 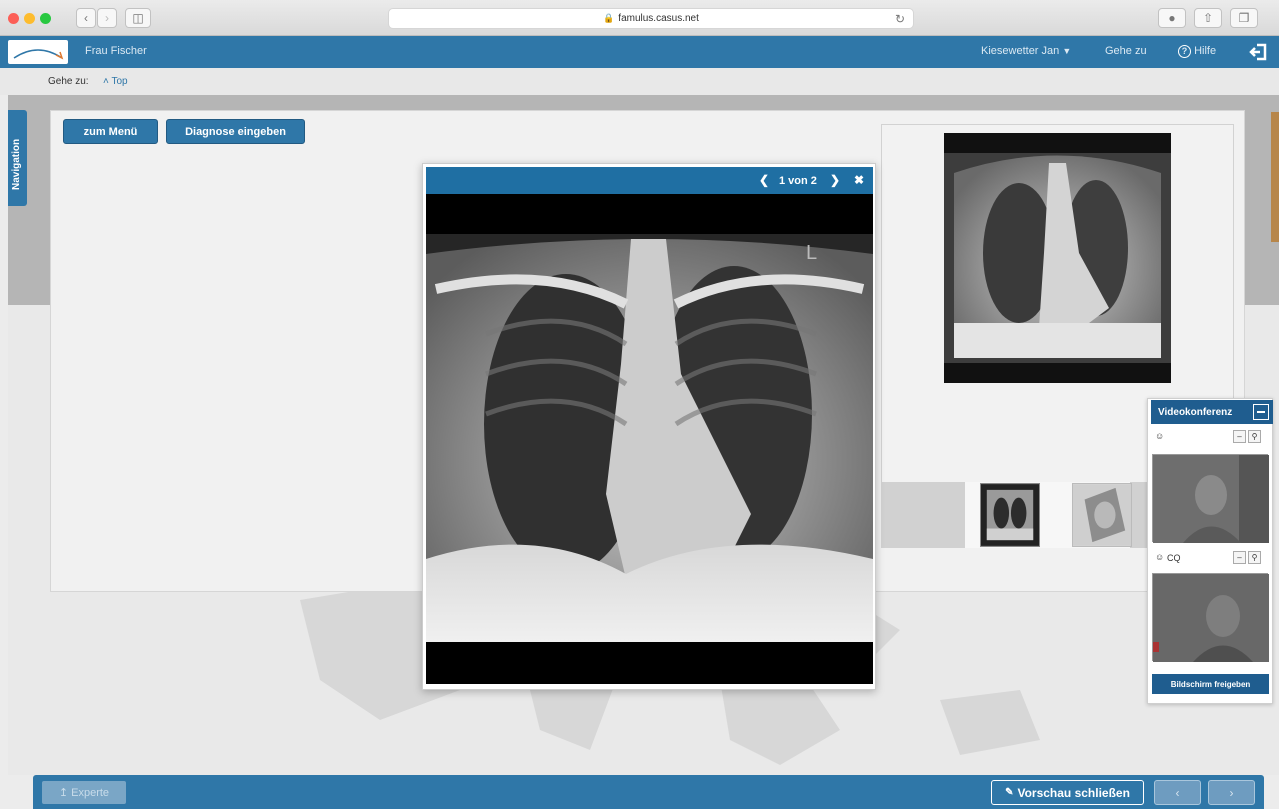 What do you see at coordinates (1275, 177) in the screenshot?
I see `right-edge-tab` at bounding box center [1275, 177].